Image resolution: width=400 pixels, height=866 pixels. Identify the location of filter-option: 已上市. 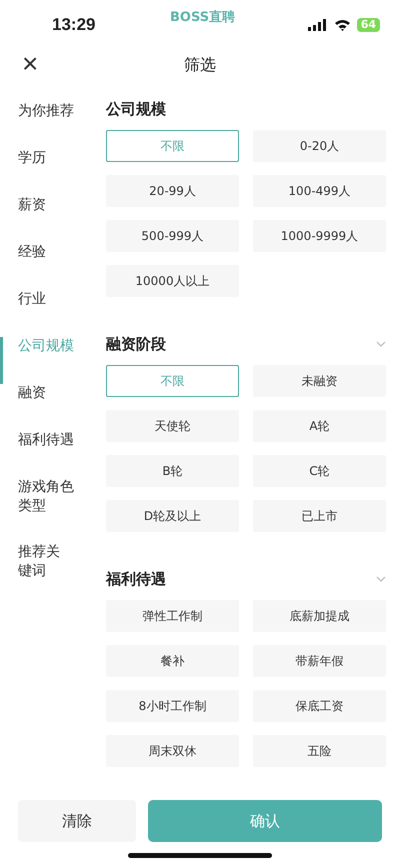
(319, 516).